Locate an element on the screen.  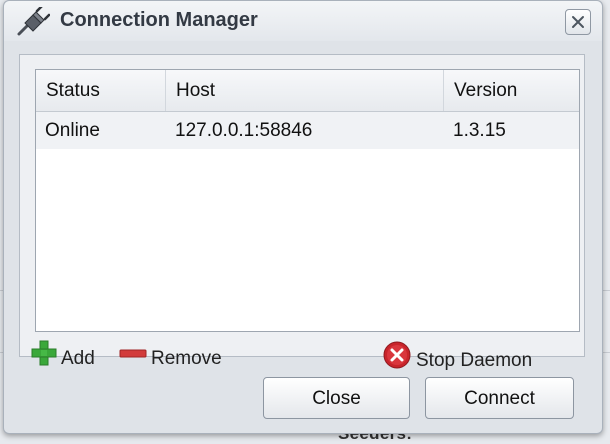
close-icon is located at coordinates (578, 22).